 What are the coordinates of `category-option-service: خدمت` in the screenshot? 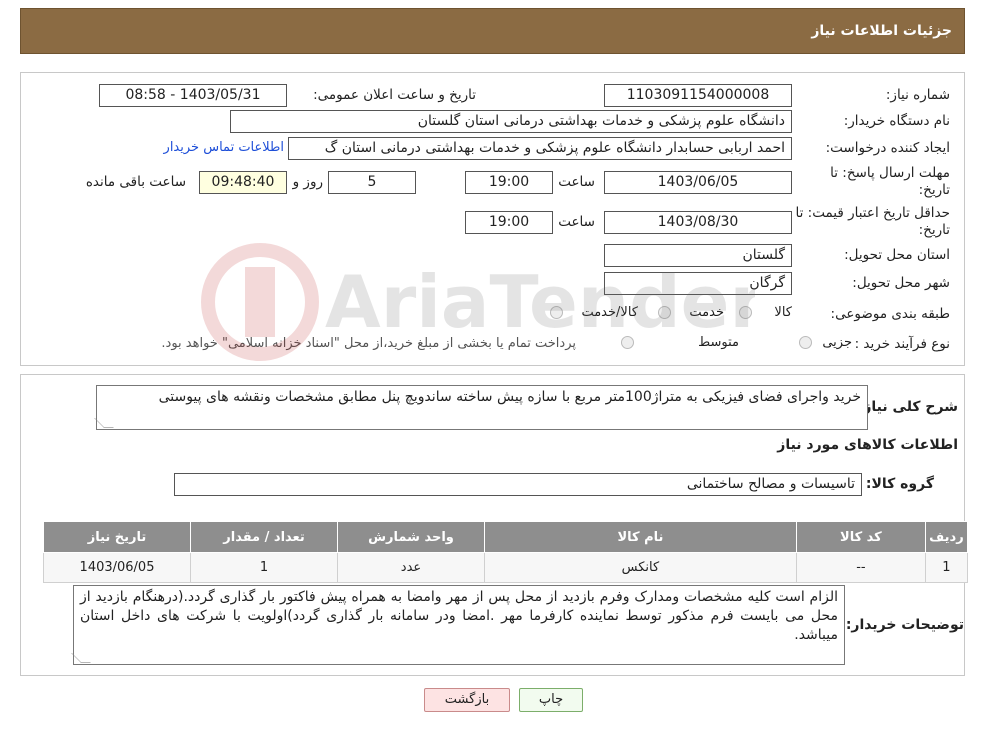 It's located at (691, 312).